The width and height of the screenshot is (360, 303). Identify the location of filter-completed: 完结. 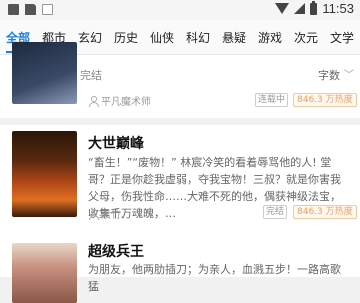
(91, 75).